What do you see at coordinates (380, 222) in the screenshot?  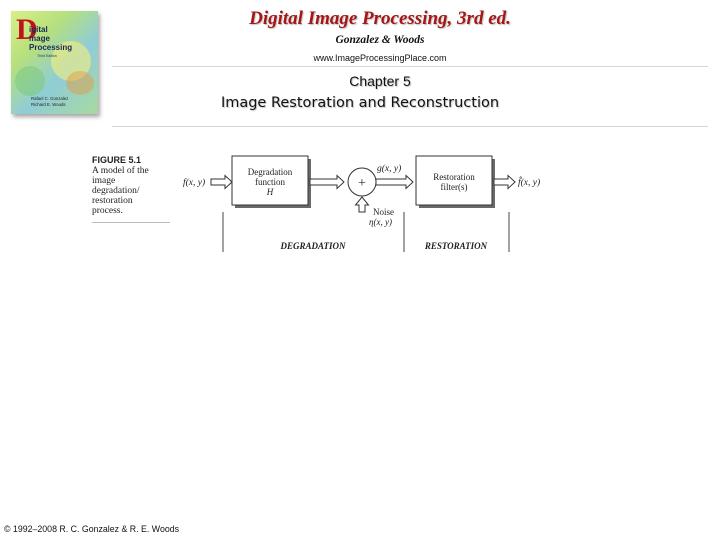 I see `noise-symbol-label: η(x, y)` at bounding box center [380, 222].